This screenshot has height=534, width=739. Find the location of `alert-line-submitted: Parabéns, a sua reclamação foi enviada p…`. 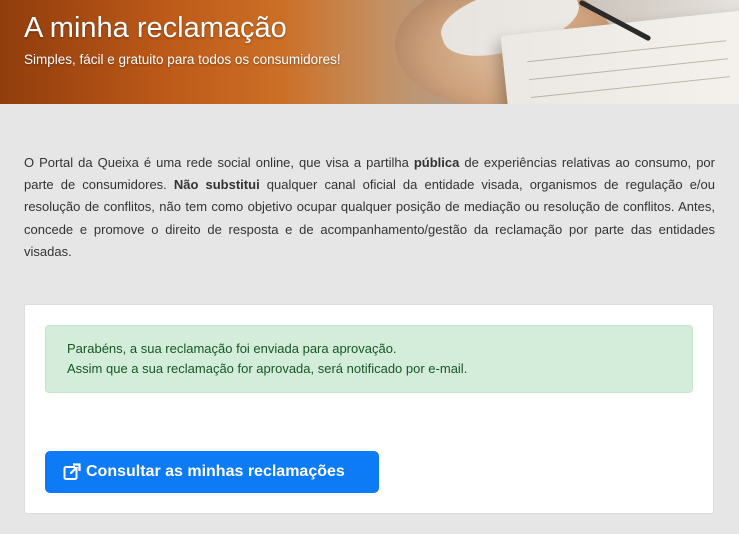

alert-line-submitted: Parabéns, a sua reclamação foi enviada p… is located at coordinates (232, 348).